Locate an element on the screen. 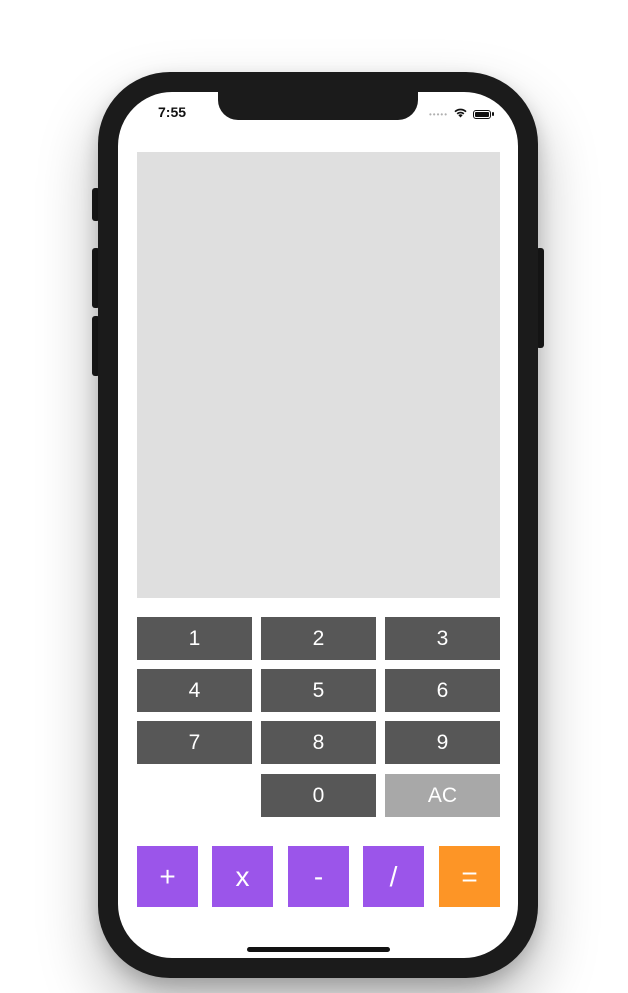 The image size is (628, 993). key-8: 8 is located at coordinates (318, 742).